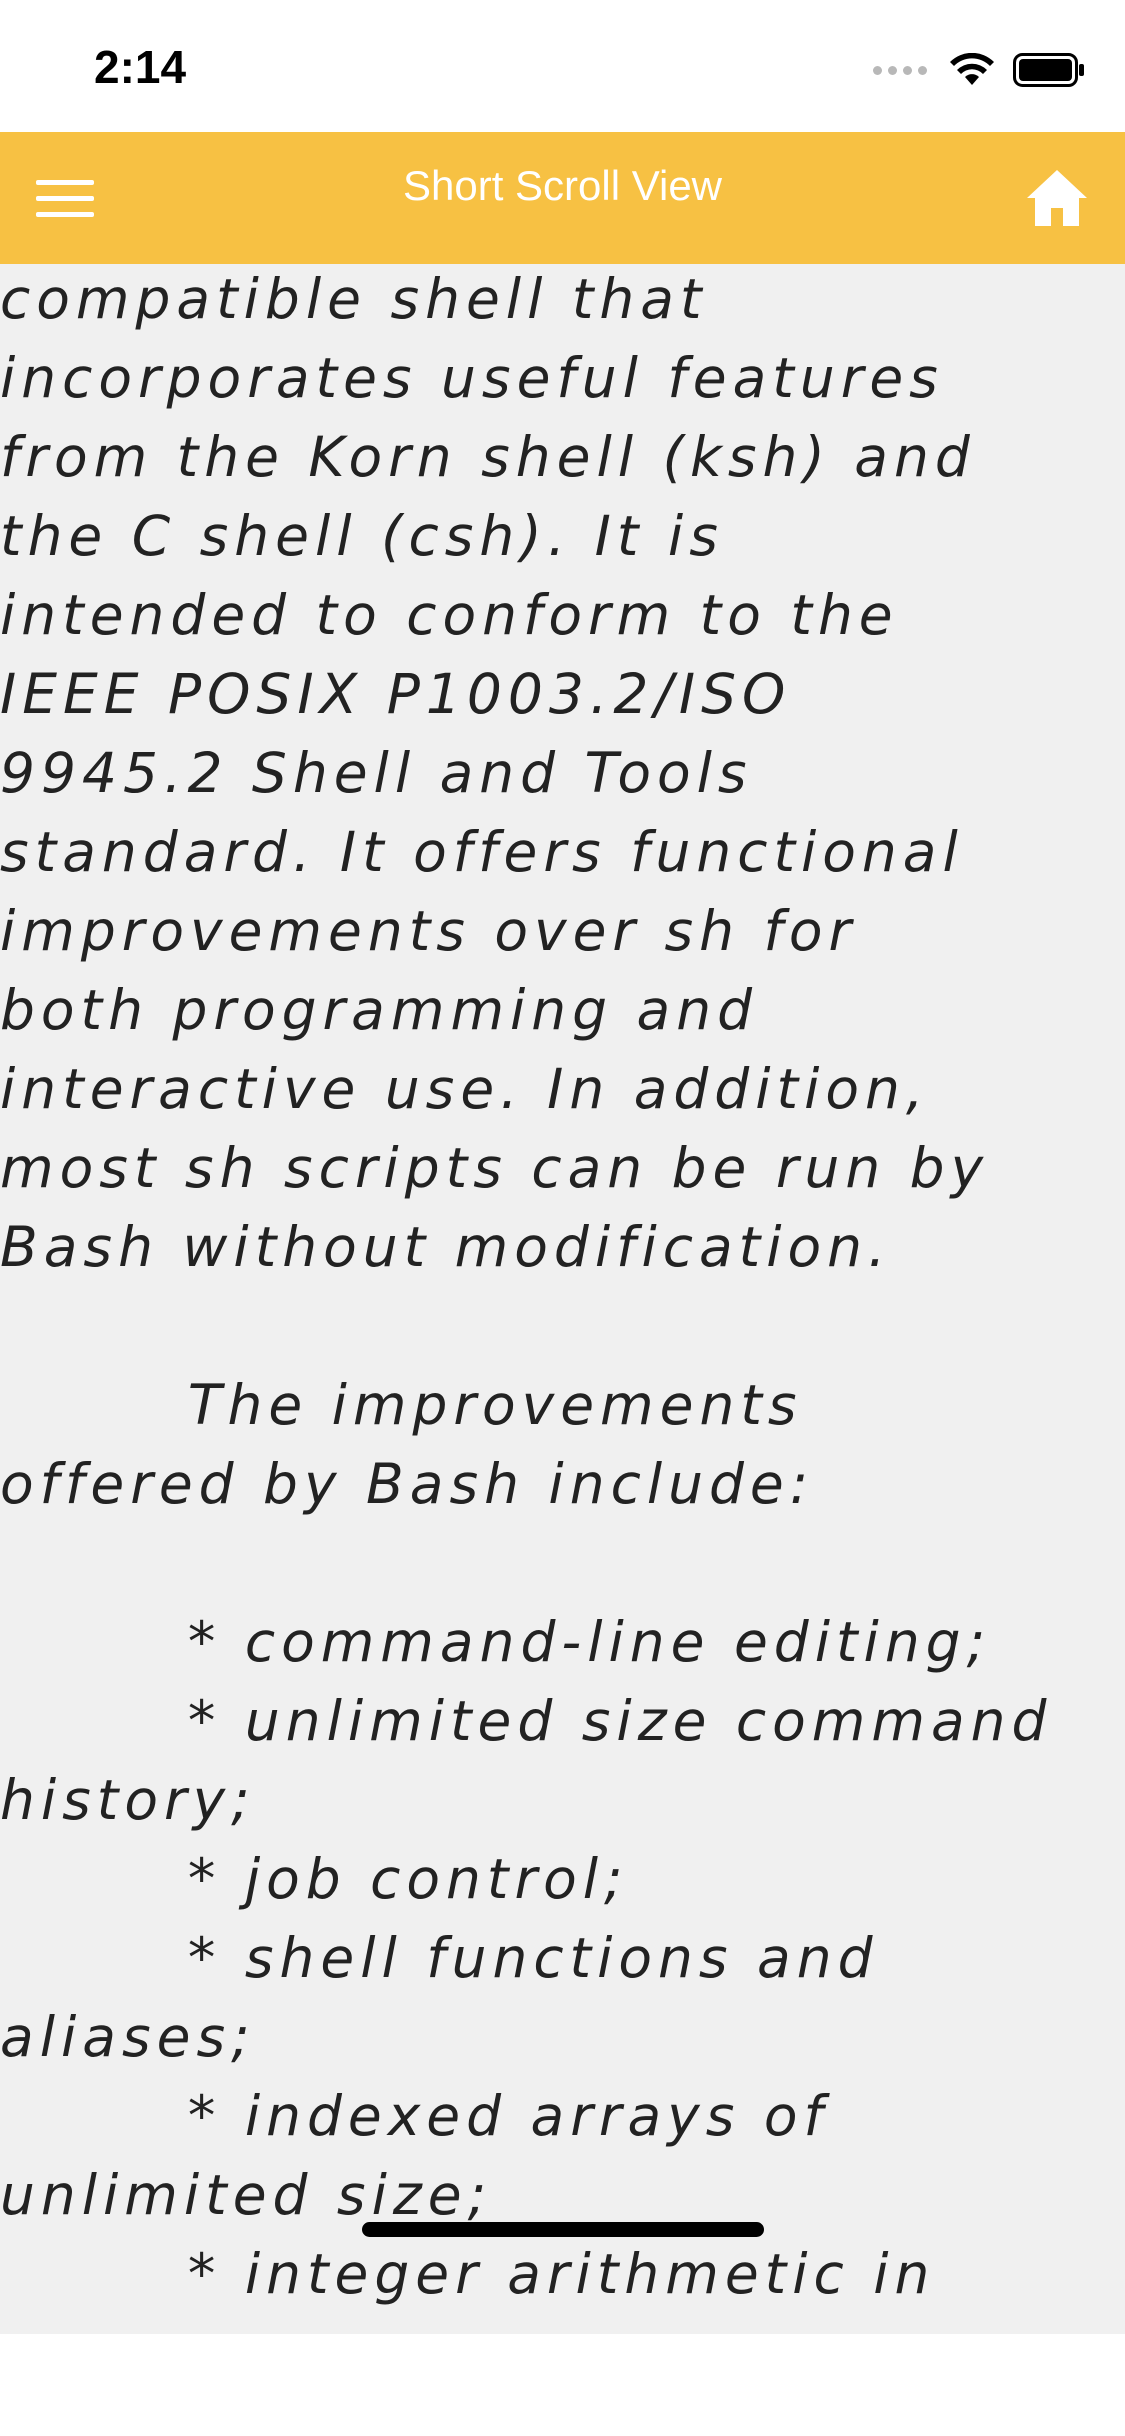 This screenshot has height=2436, width=1125. I want to click on battery-icon, so click(1048, 70).